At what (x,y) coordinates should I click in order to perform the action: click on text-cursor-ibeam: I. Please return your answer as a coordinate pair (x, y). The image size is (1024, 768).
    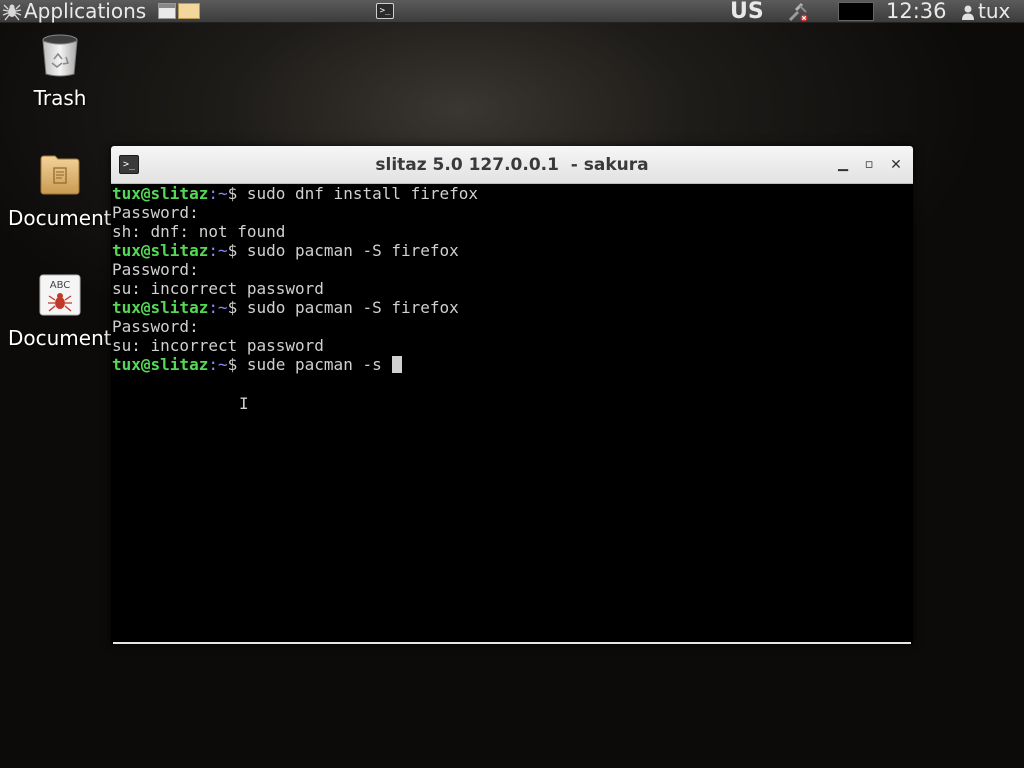
    Looking at the image, I should click on (244, 403).